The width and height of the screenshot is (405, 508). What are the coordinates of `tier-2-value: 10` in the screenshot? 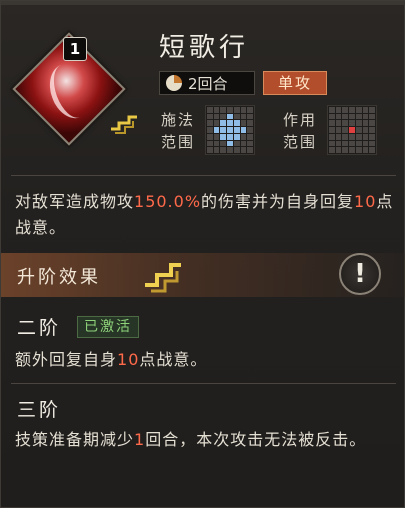 It's located at (128, 359).